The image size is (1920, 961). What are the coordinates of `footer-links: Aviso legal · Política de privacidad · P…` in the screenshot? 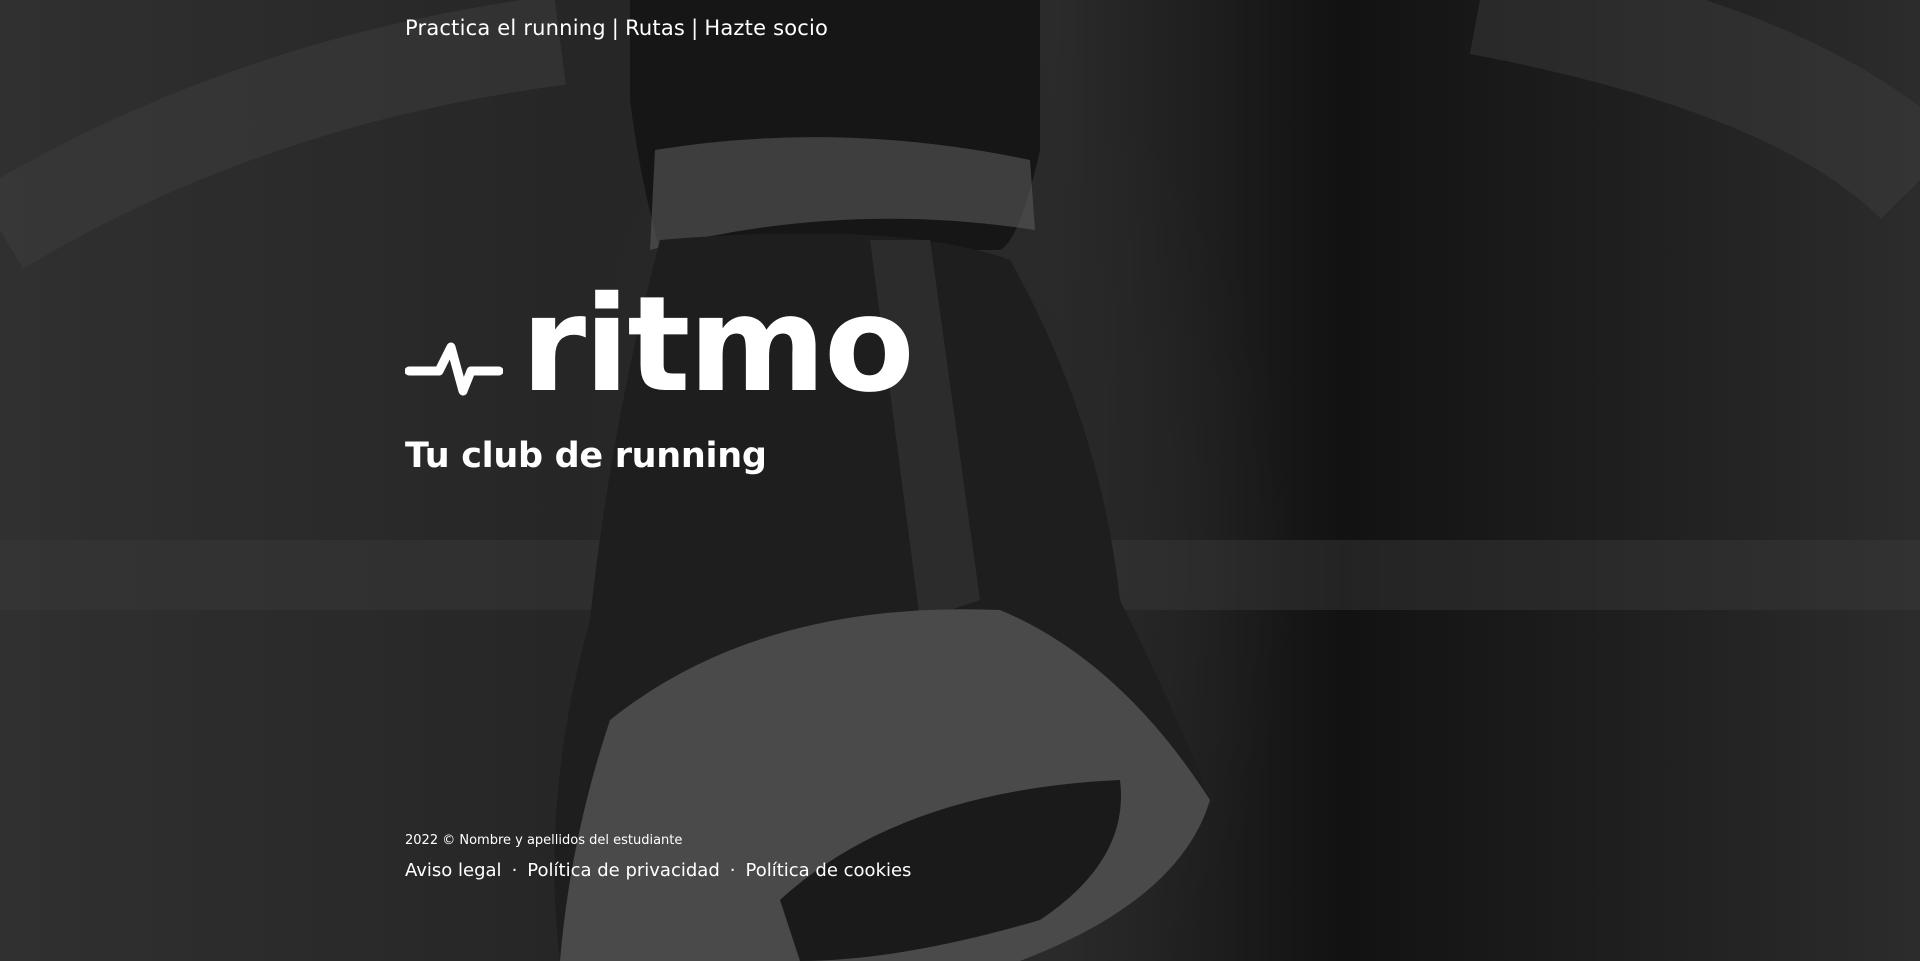 It's located at (658, 870).